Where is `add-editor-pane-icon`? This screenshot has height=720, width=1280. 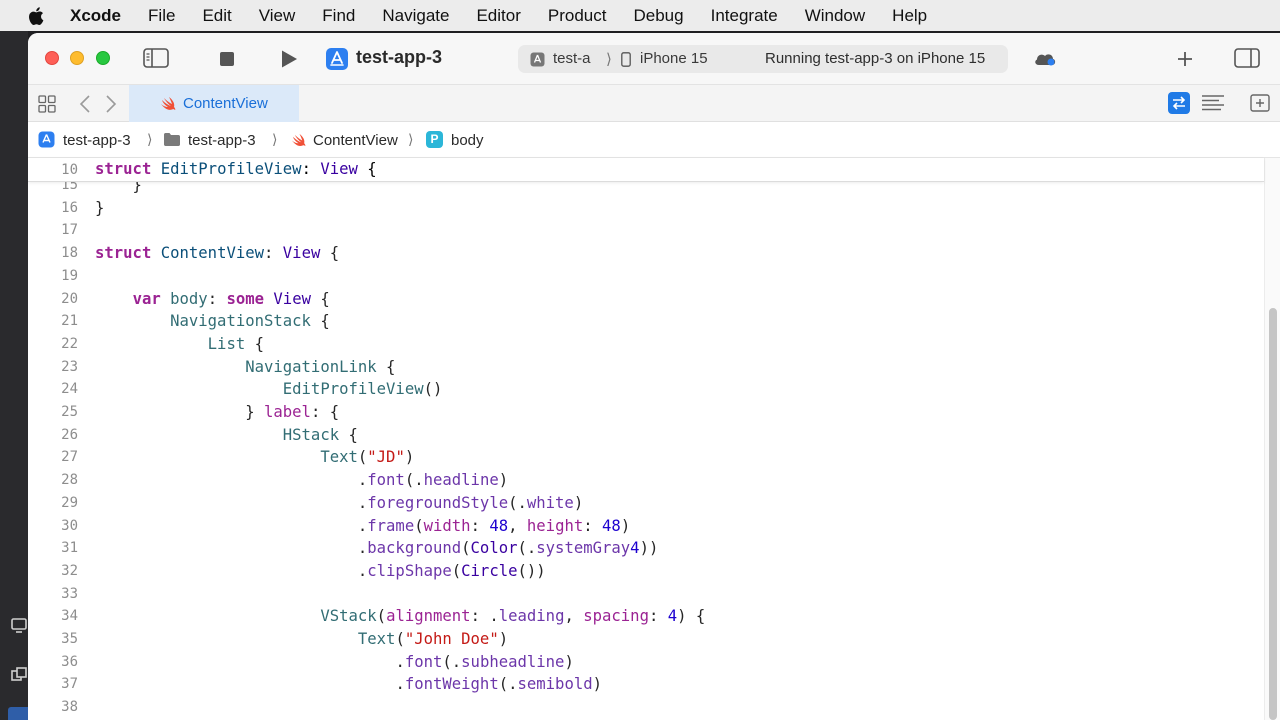
add-editor-pane-icon is located at coordinates (1260, 103).